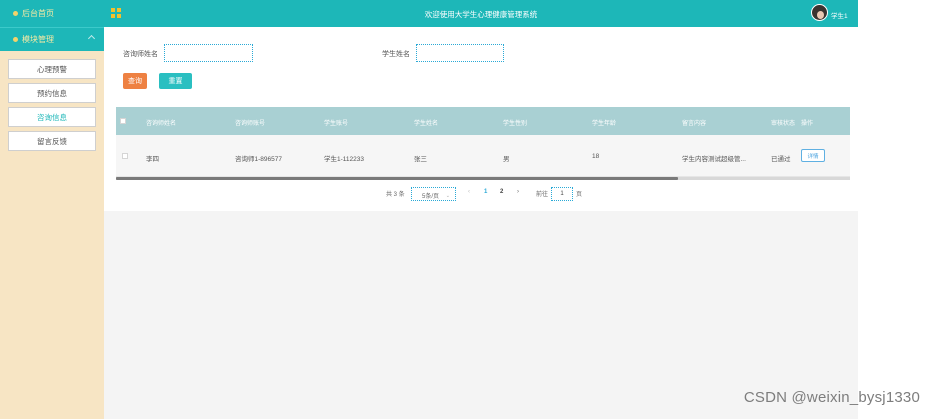 The image size is (935, 419). Describe the element at coordinates (501, 192) in the screenshot. I see `page-2-button: 2` at that location.